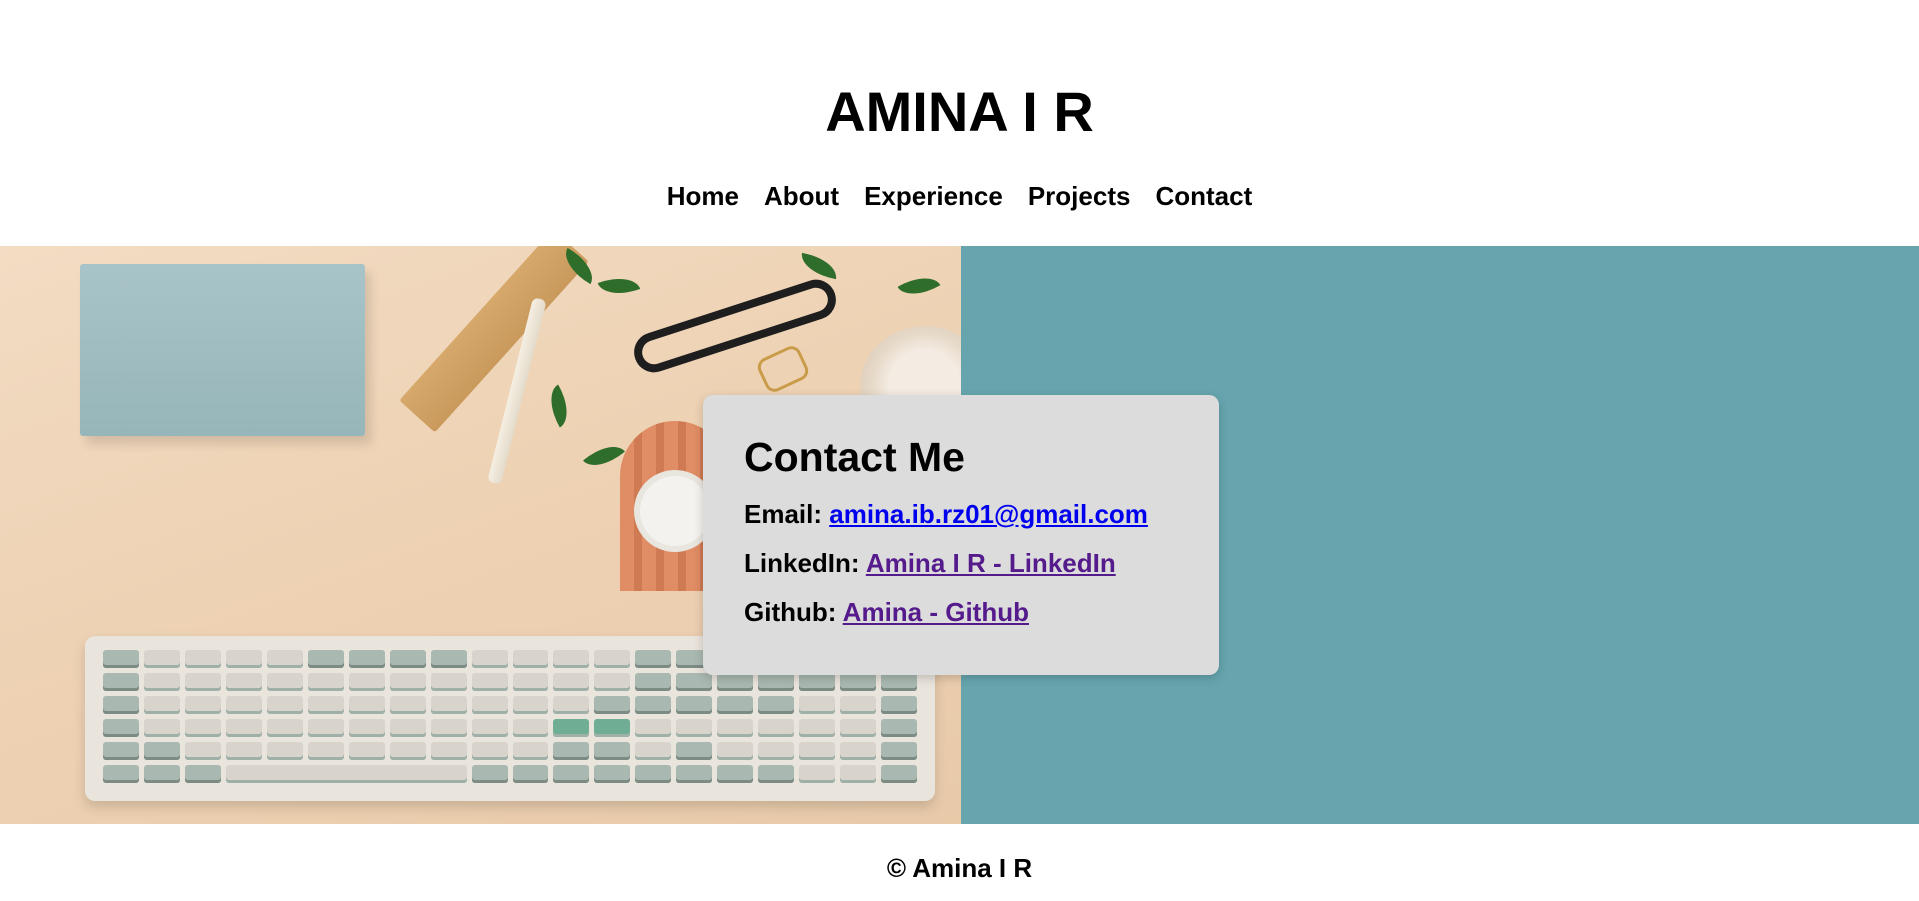  I want to click on github-row: Github: Amina - Github, so click(961, 612).